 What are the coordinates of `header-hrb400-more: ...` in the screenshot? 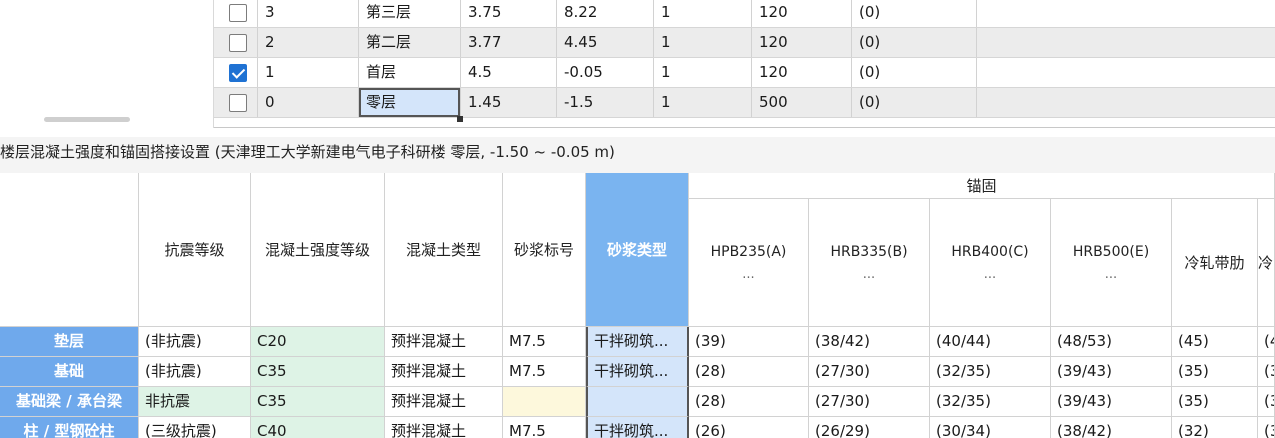 It's located at (990, 275).